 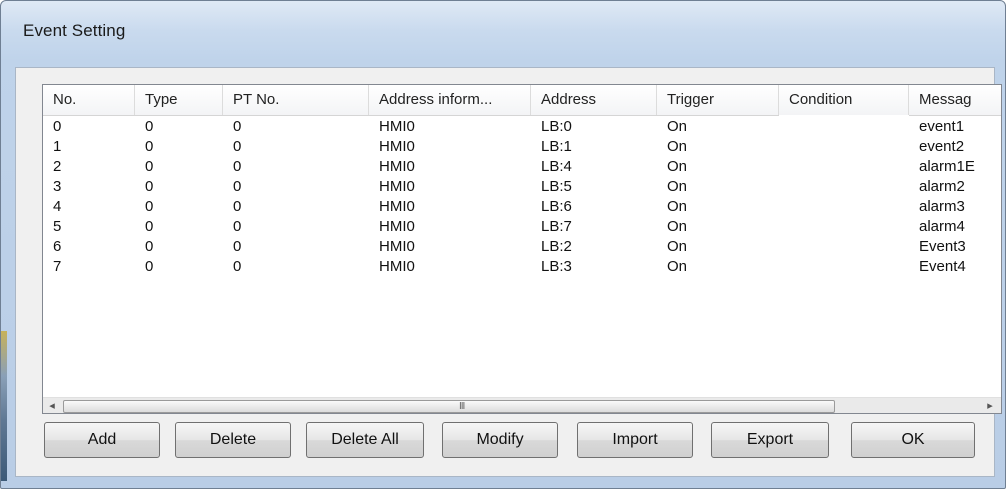 What do you see at coordinates (179, 100) in the screenshot?
I see `column-header-type: Type` at bounding box center [179, 100].